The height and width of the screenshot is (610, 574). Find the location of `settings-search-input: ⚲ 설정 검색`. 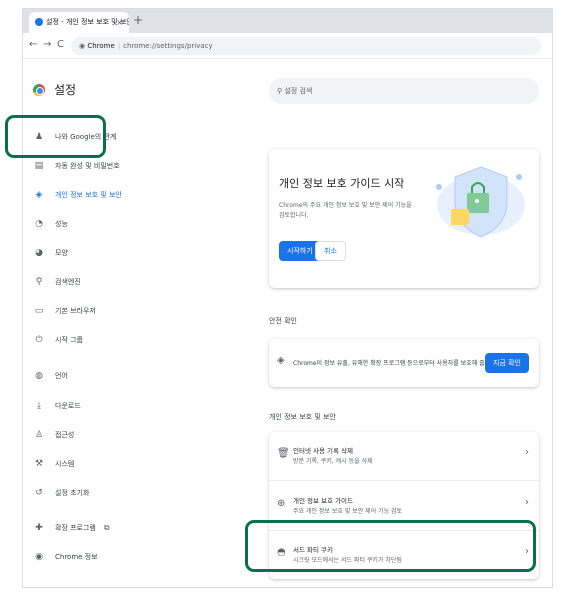

settings-search-input: ⚲ 설정 검색 is located at coordinates (404, 91).